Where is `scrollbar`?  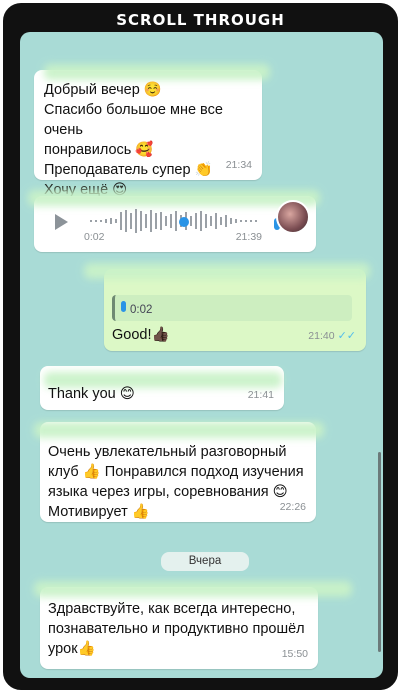
scrollbar is located at coordinates (379, 552).